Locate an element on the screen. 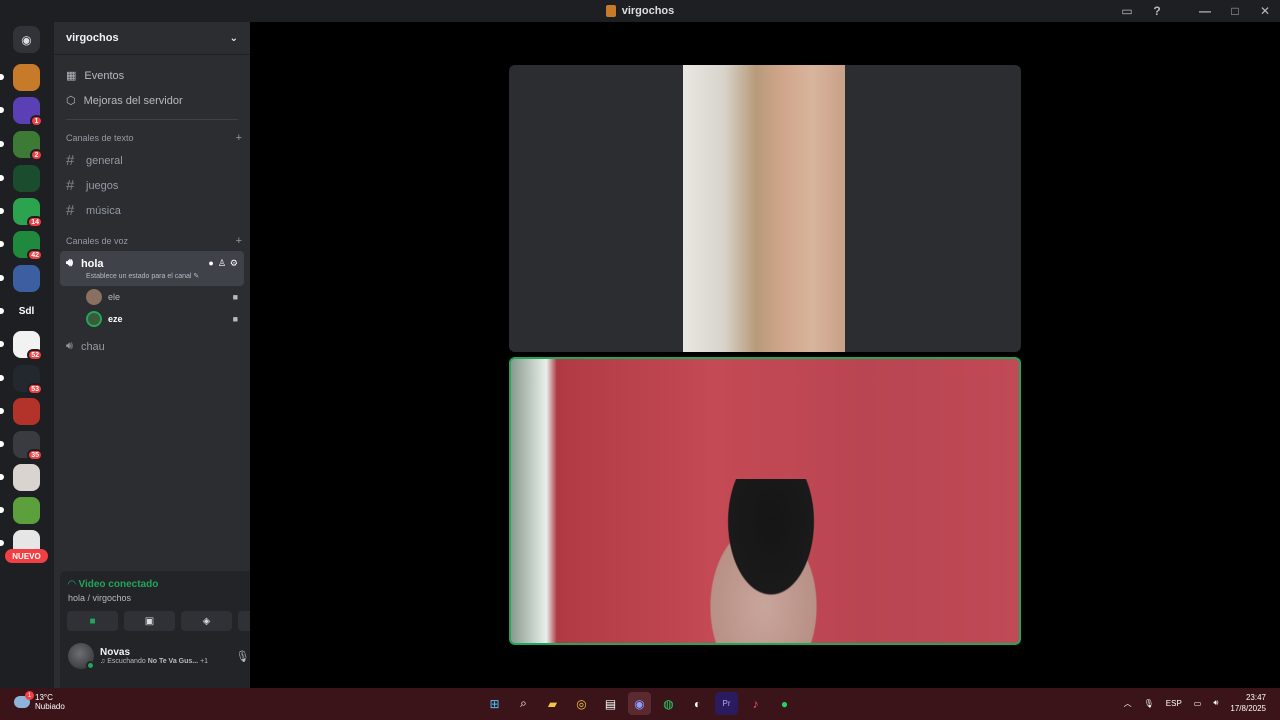 Image resolution: width=1280 pixels, height=720 pixels. close-button: ✕ is located at coordinates (1265, 11).